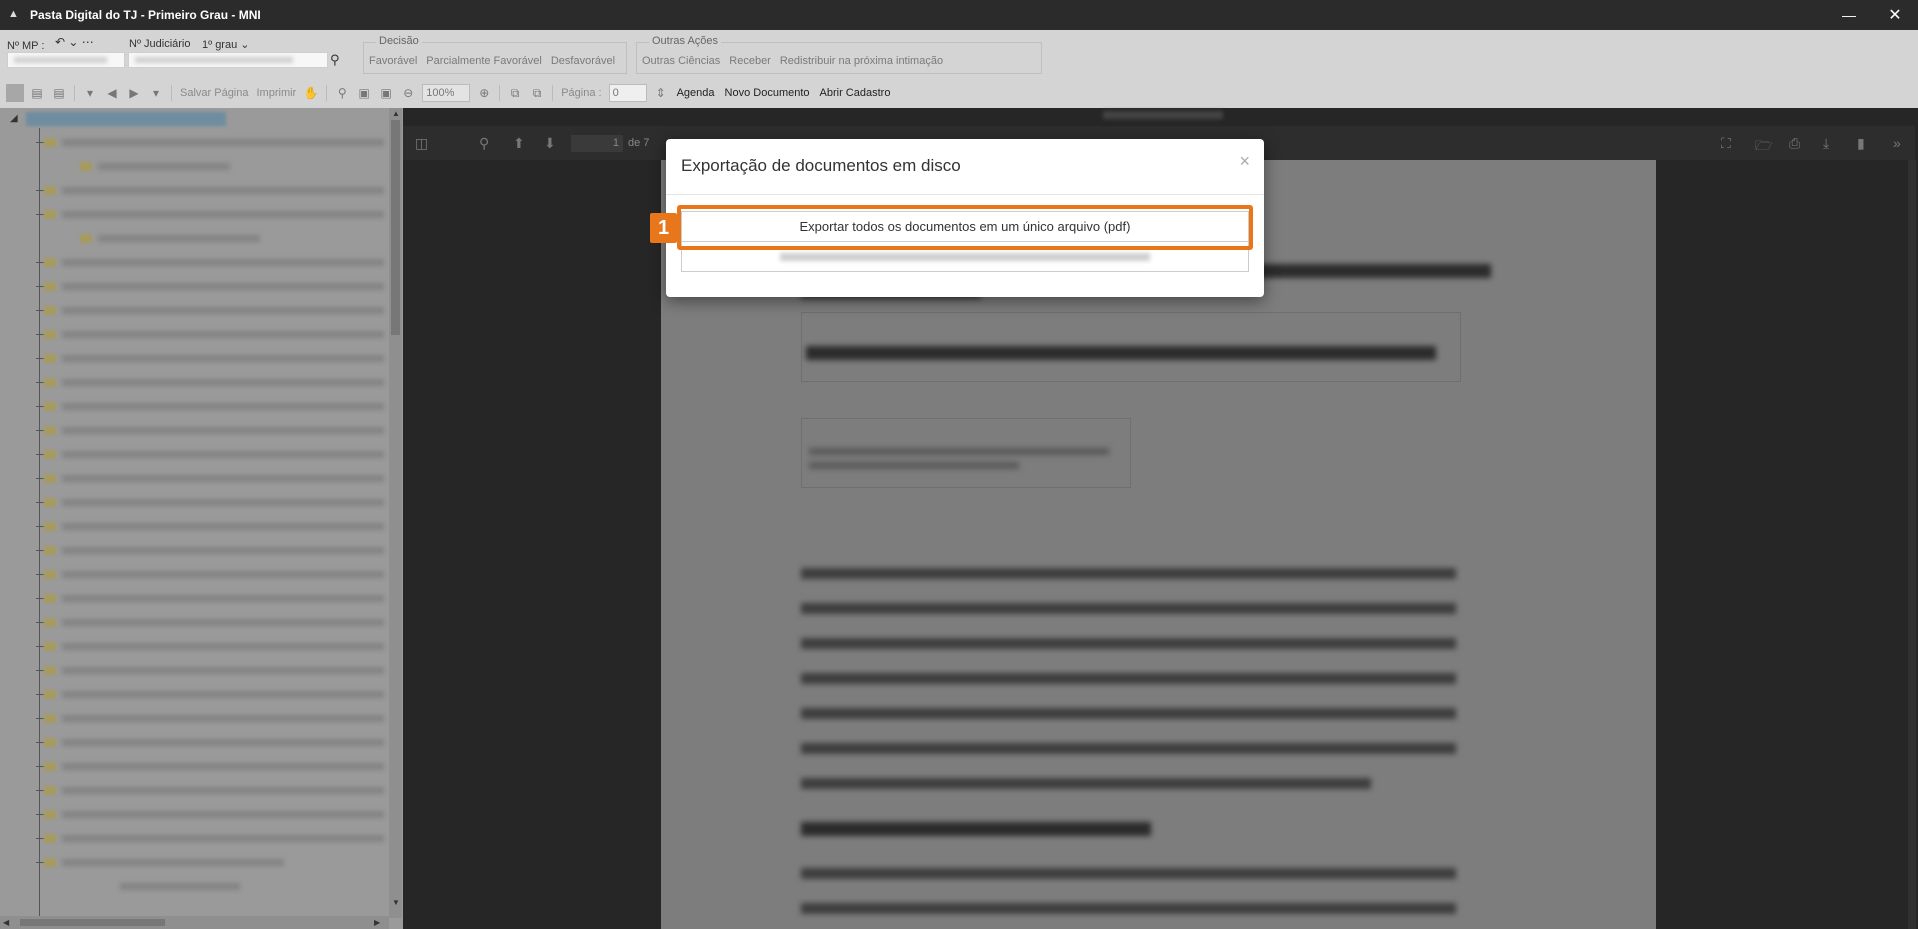  I want to click on mp-number-field, so click(66, 60).